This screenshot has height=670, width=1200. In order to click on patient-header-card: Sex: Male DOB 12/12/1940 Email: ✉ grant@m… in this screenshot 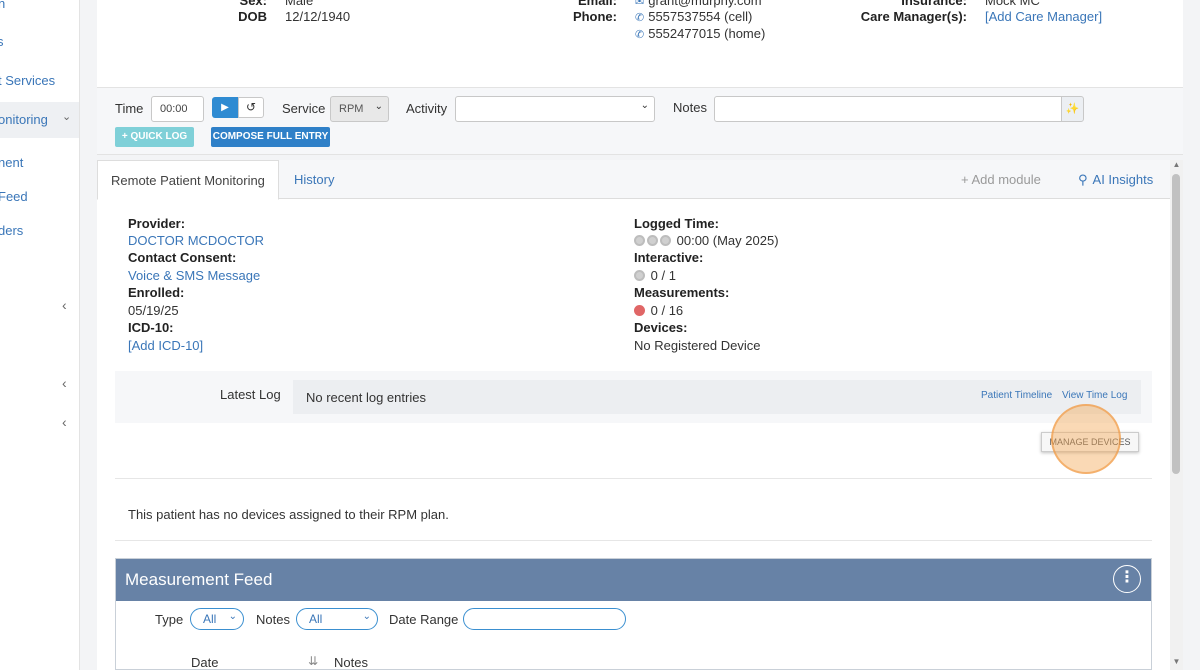, I will do `click(640, 44)`.